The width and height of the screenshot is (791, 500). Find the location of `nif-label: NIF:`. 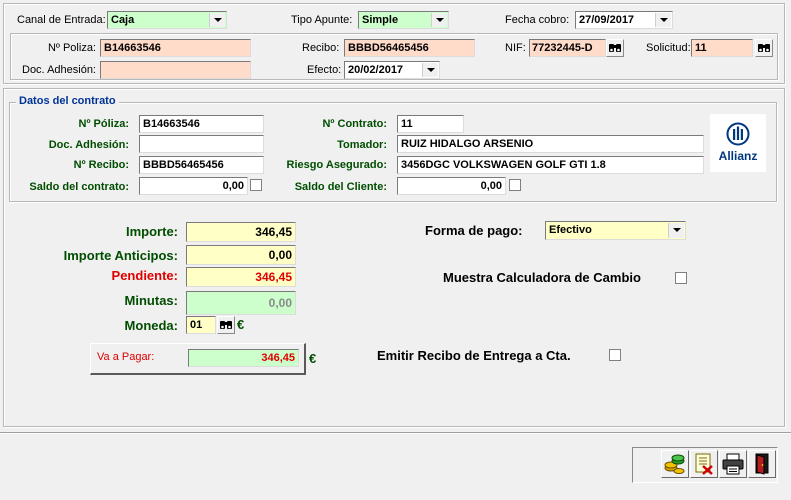

nif-label: NIF: is located at coordinates (515, 48).